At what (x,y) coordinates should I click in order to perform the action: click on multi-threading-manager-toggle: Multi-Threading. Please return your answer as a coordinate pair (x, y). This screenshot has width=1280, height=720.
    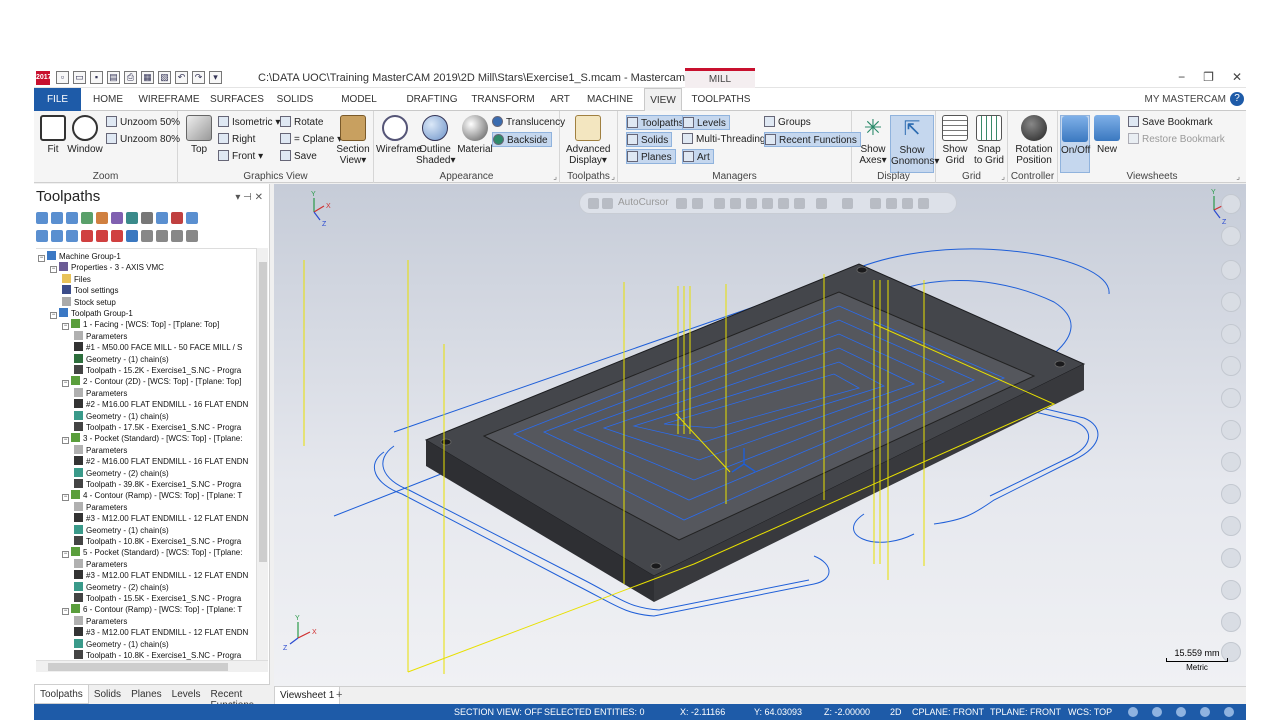
    Looking at the image, I should click on (723, 139).